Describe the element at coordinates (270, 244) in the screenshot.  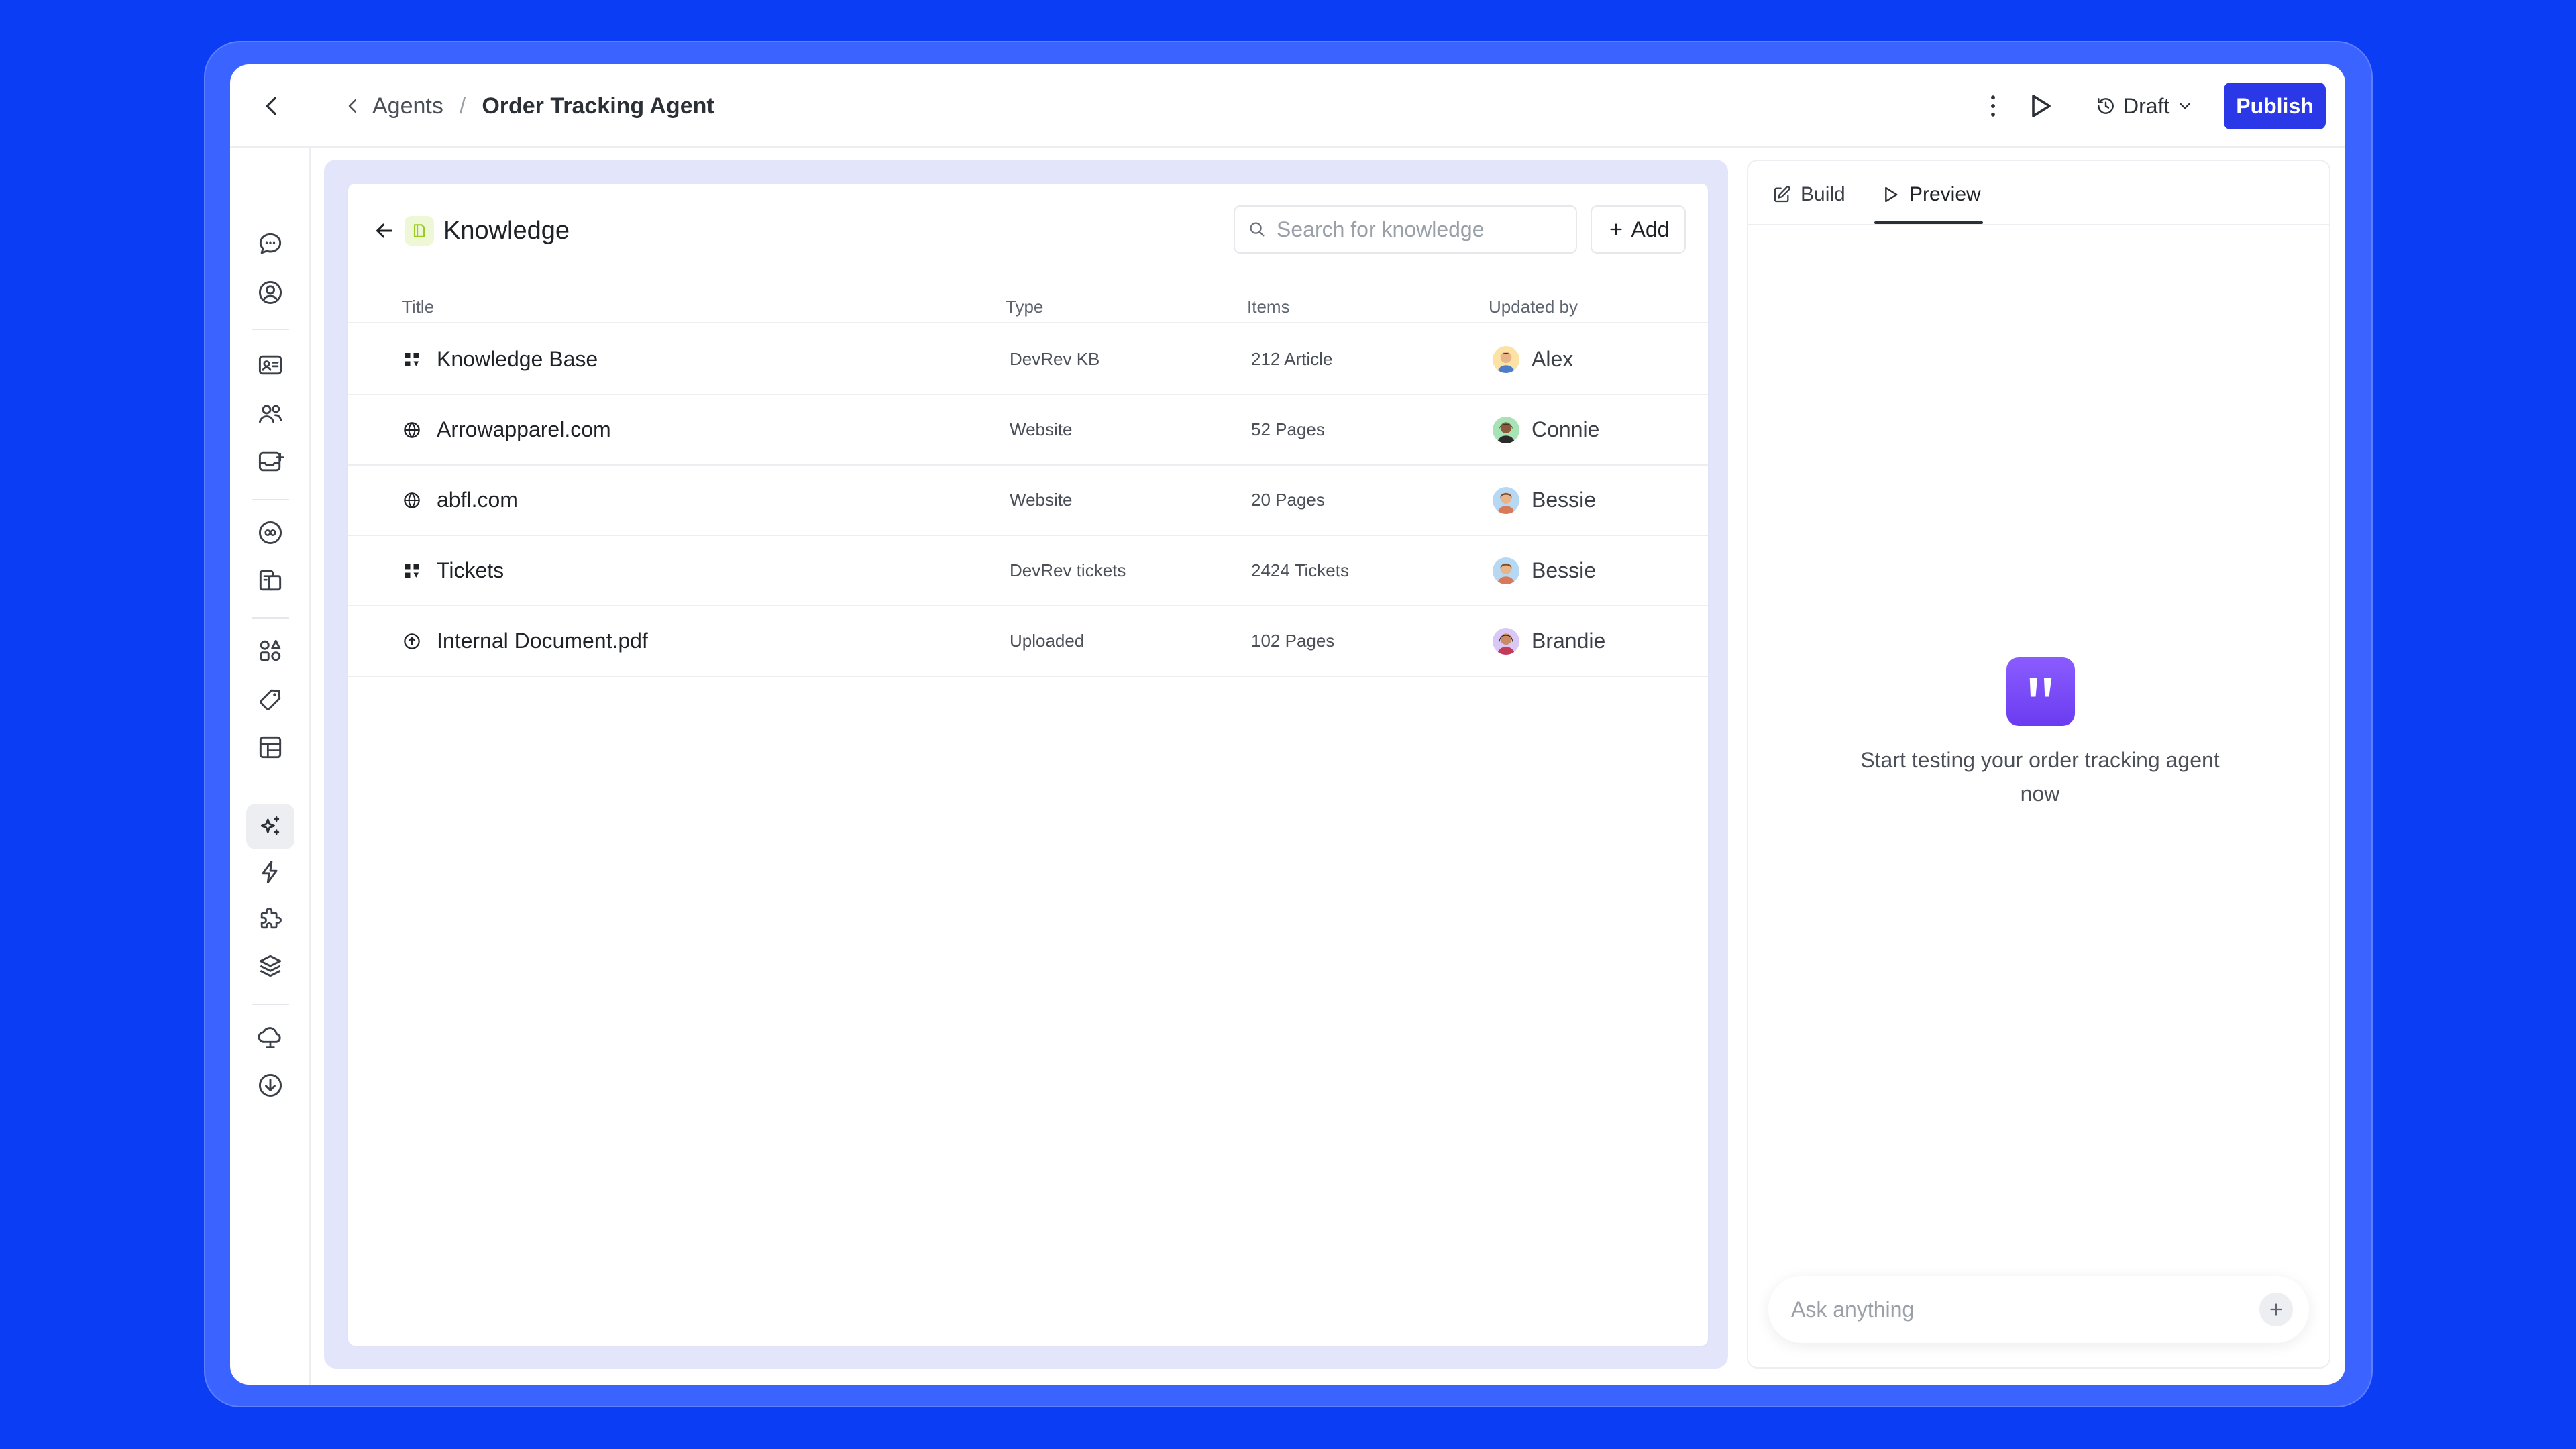
I see `chat-icon` at that location.